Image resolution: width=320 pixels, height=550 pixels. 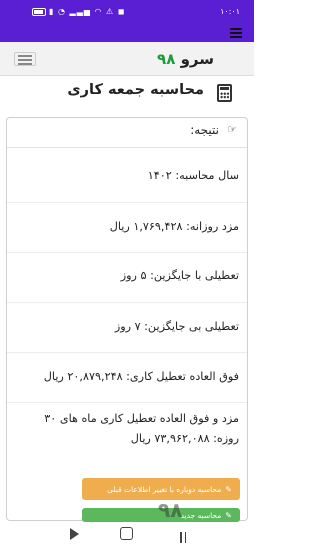 What do you see at coordinates (127, 175) in the screenshot?
I see `result-row-year: سال محاسبه: ۱۴۰۲` at bounding box center [127, 175].